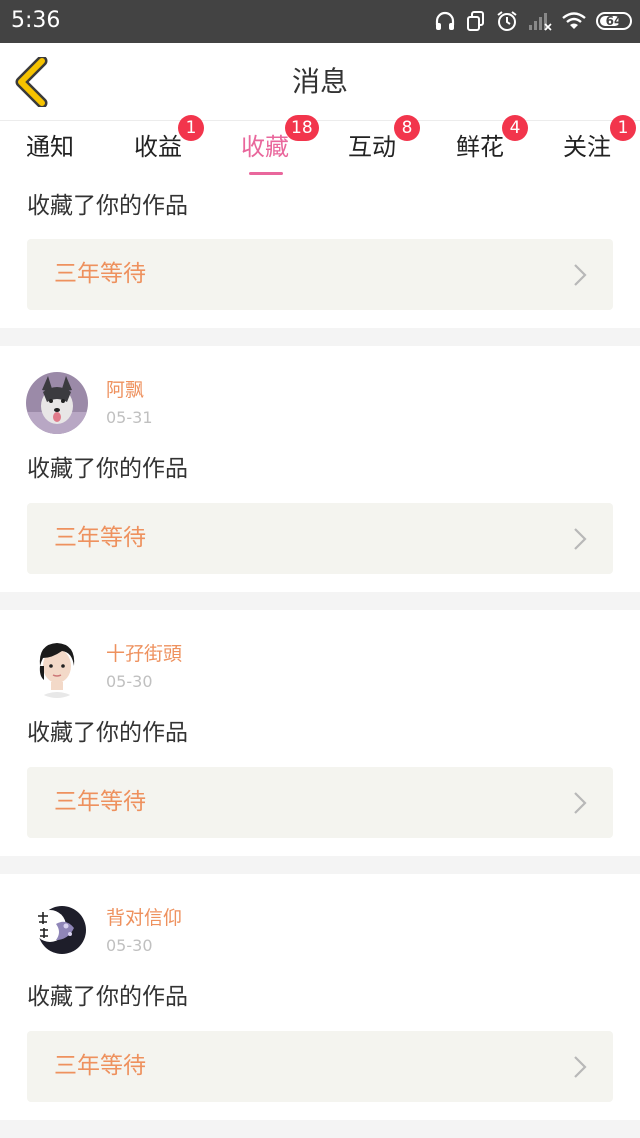 The image size is (640, 1138). Describe the element at coordinates (445, 21) in the screenshot. I see `headphones-icon` at that location.